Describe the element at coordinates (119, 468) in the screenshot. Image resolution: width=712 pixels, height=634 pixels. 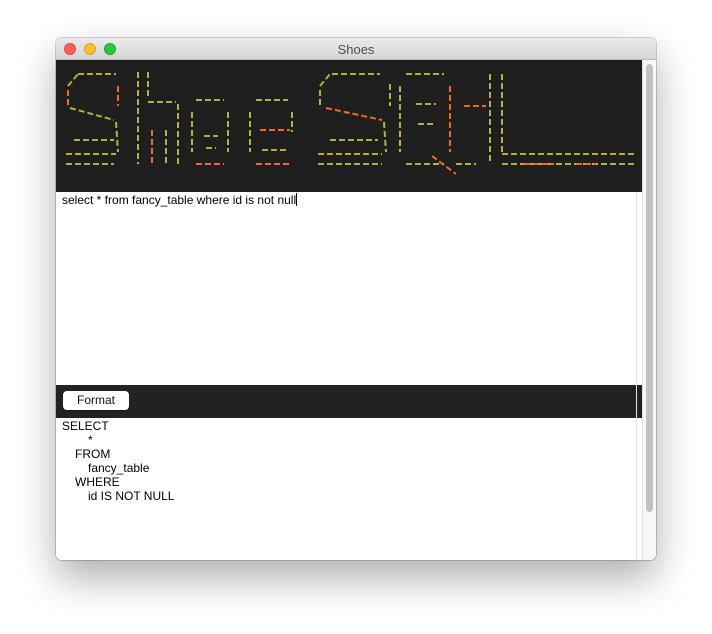
I see `formatted-sql-line: fancy_table` at that location.